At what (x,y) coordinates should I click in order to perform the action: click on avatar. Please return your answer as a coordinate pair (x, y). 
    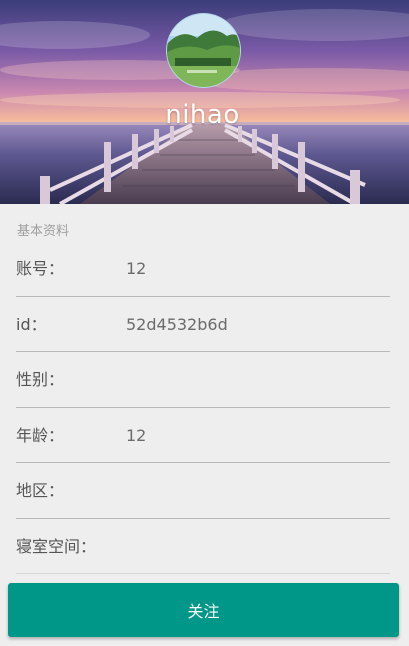
    Looking at the image, I should click on (203, 50).